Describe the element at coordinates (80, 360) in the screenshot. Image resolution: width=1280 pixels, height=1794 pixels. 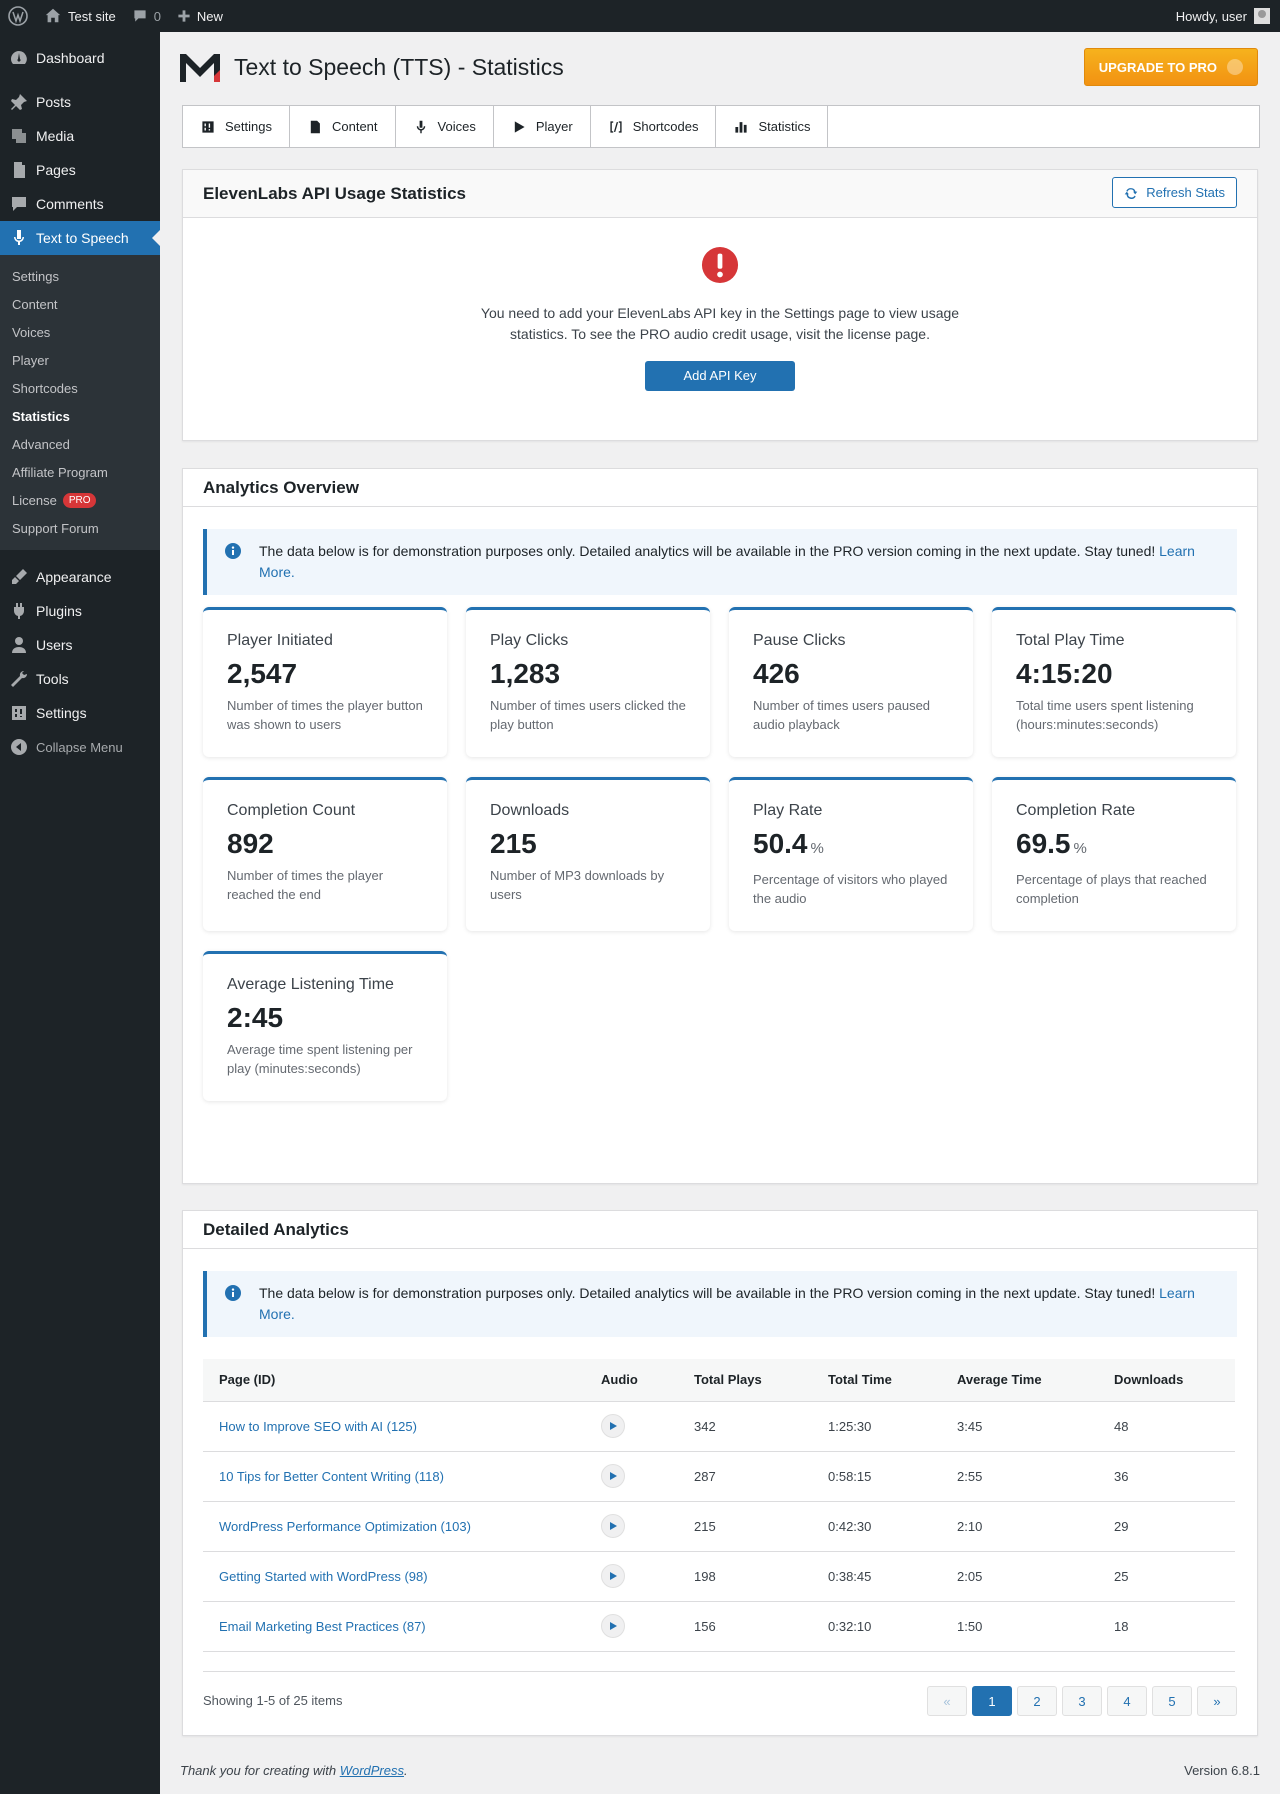
I see `submenu-player: Player` at that location.